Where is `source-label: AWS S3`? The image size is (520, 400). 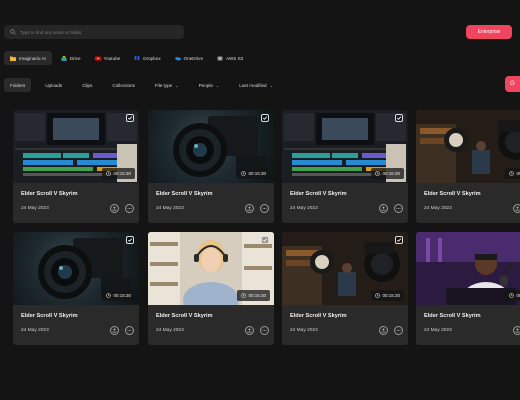 source-label: AWS S3 is located at coordinates (235, 58).